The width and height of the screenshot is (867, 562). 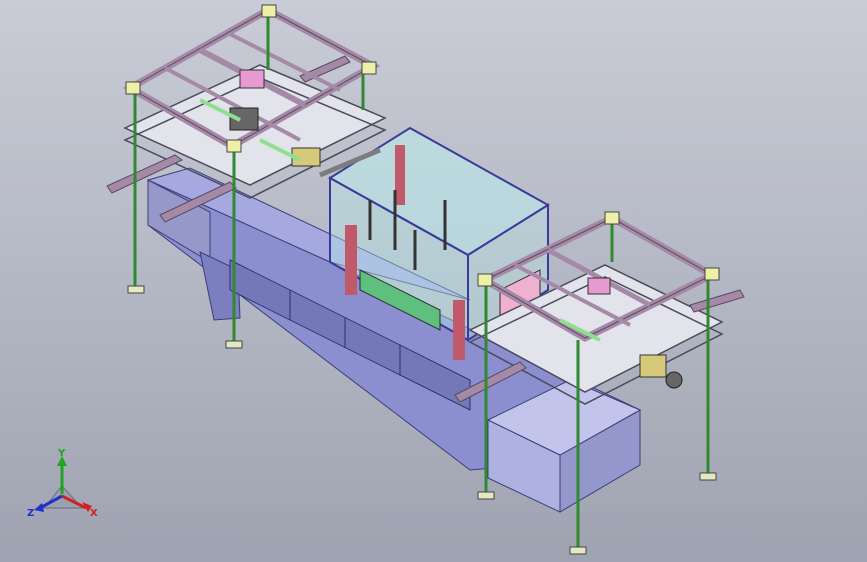 What do you see at coordinates (39, 507) in the screenshot?
I see `z-axis-arrow` at bounding box center [39, 507].